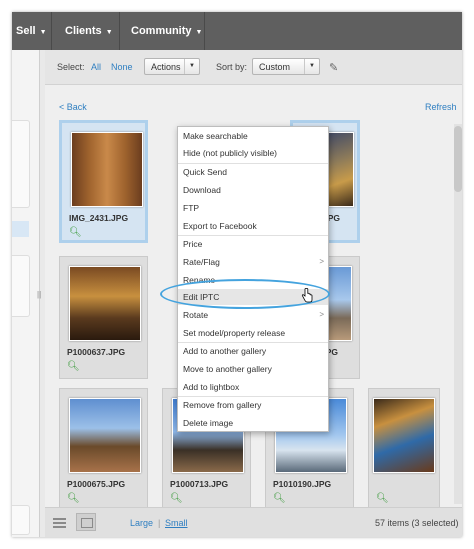 This screenshot has width=474, height=549. Describe the element at coordinates (253, 423) in the screenshot. I see `menu-item-delete-image: Delete image` at that location.